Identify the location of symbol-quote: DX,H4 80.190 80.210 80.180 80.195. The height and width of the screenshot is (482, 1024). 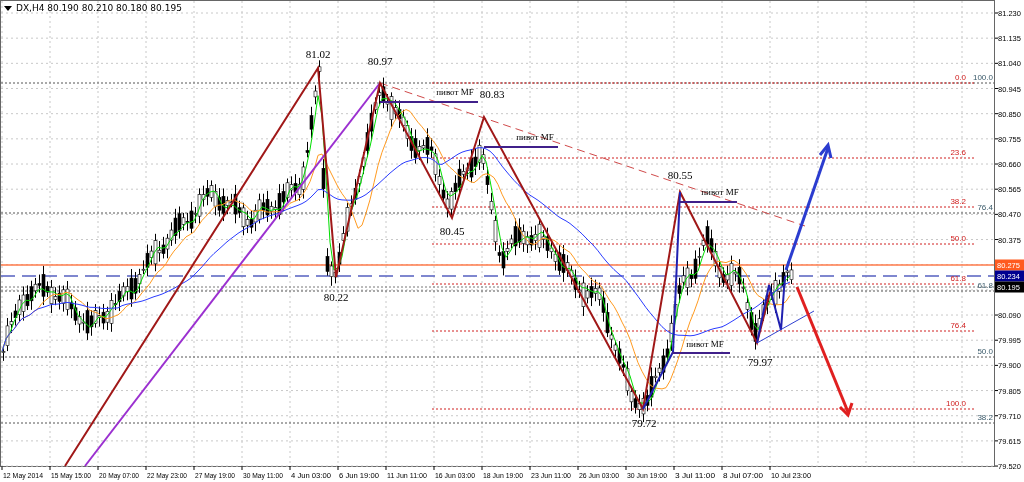
(99, 8).